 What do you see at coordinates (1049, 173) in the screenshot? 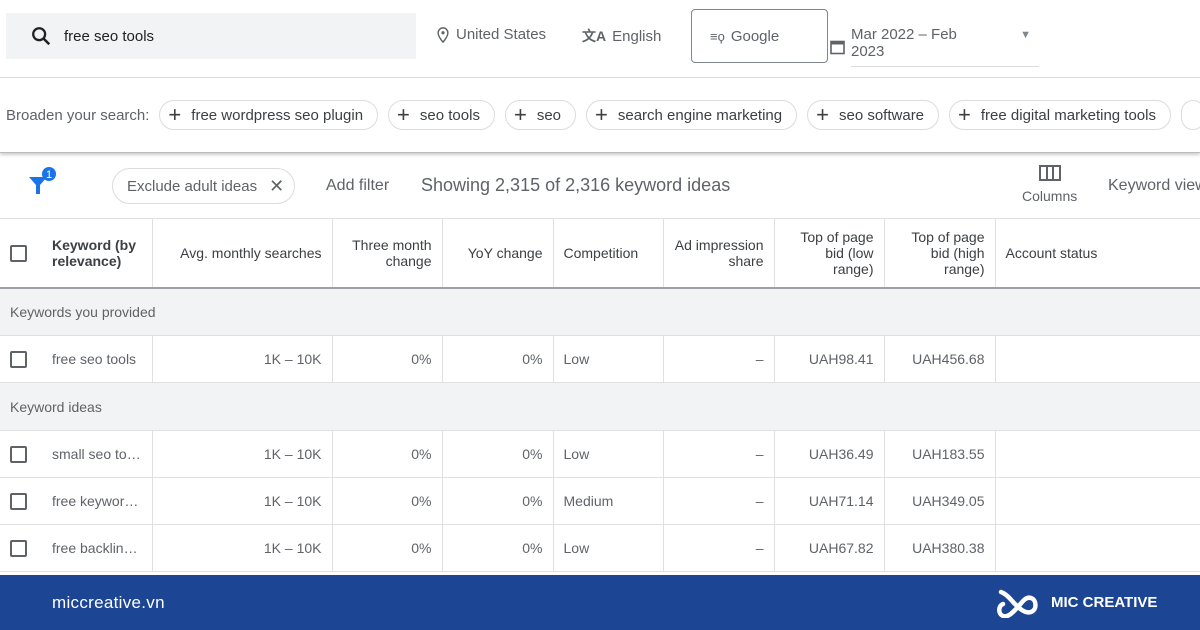
I see `columns-icon` at bounding box center [1049, 173].